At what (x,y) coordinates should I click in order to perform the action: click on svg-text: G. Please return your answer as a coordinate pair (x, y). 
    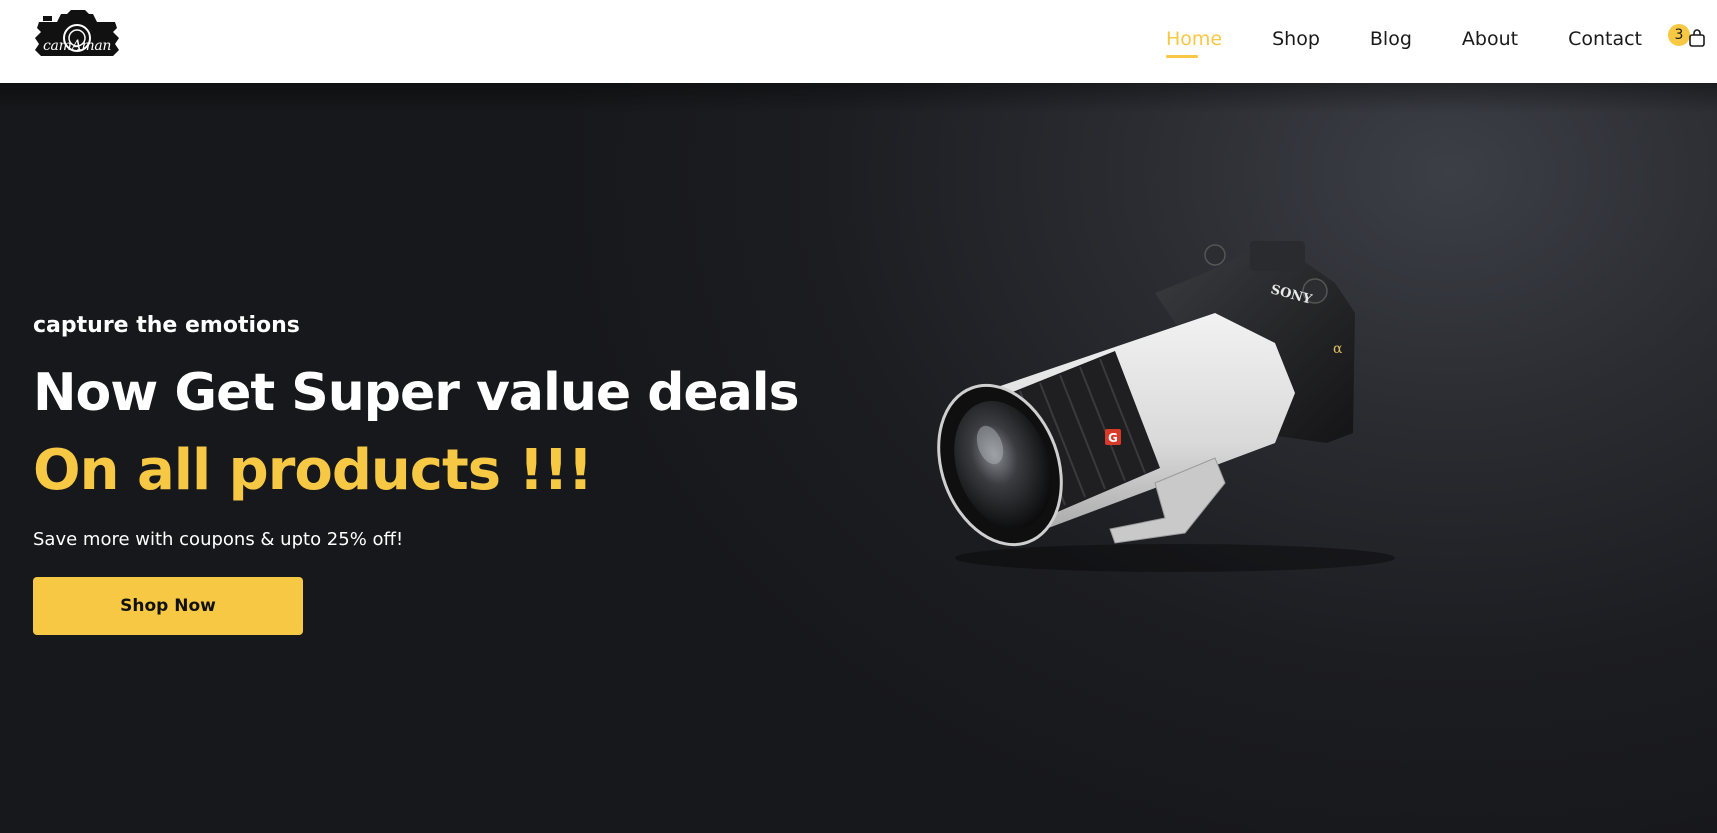
    Looking at the image, I should click on (1113, 438).